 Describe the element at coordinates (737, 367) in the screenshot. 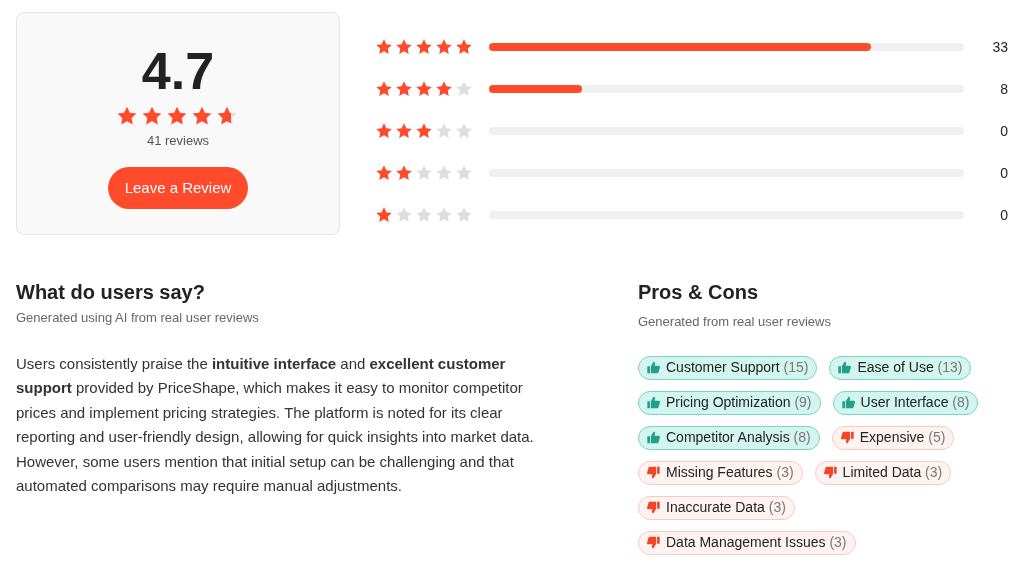

I see `tag-label: Customer Support (15)` at that location.